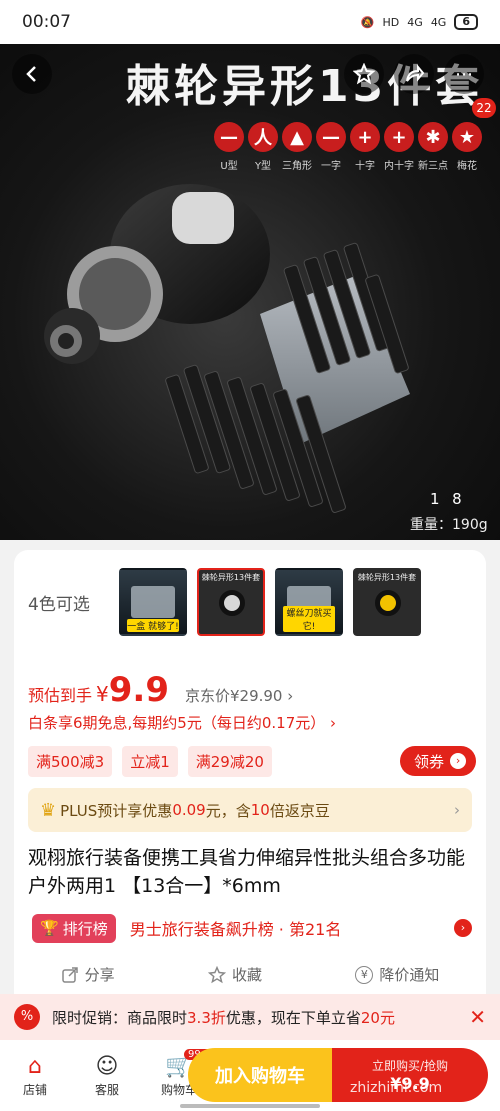  Describe the element at coordinates (415, 22) in the screenshot. I see `signal-icon-1: 4G` at that location.